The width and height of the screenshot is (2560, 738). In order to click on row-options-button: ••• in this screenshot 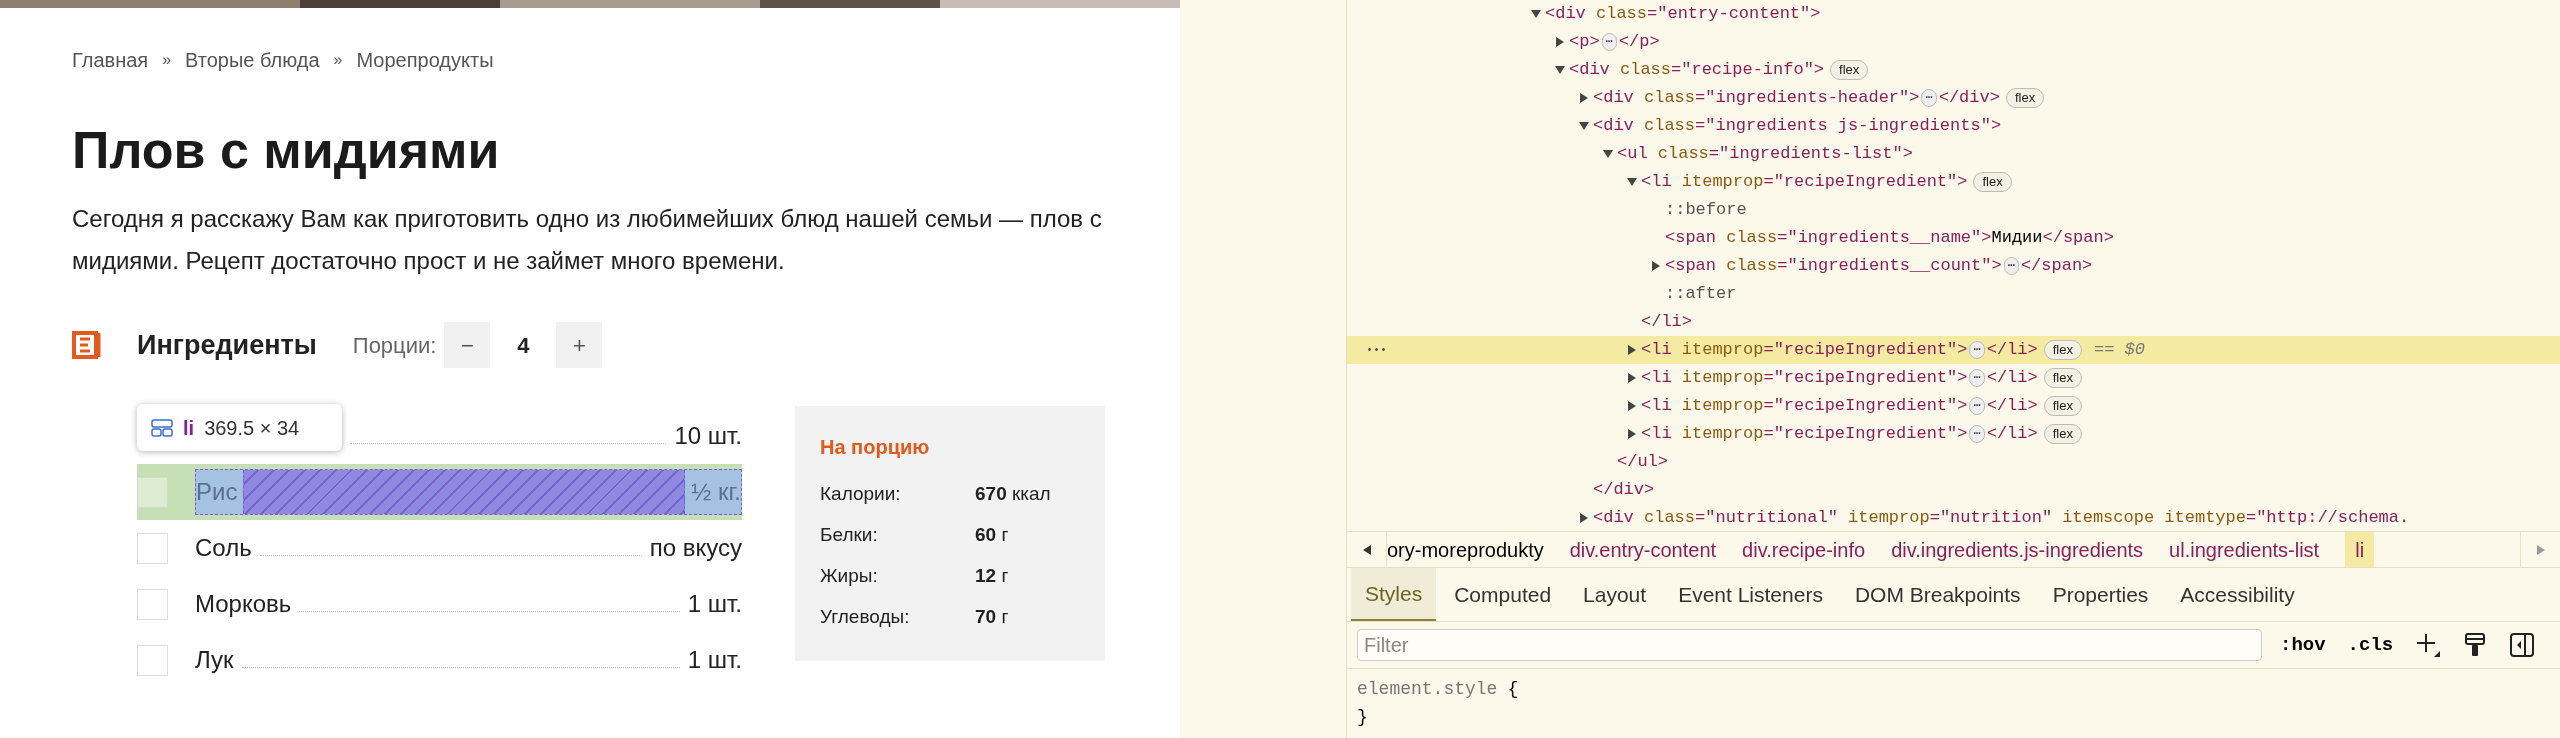, I will do `click(1377, 350)`.